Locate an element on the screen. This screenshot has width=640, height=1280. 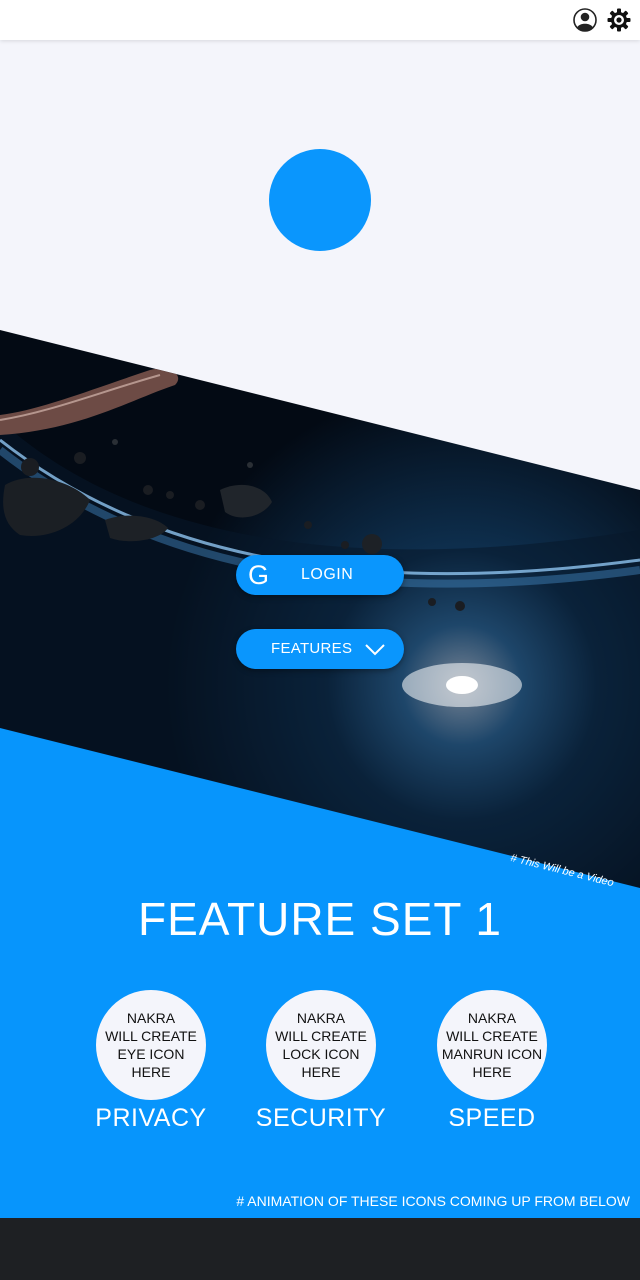
feature-placeholder-text: NAKRA WILL CREATE MANRUN ICON HERE is located at coordinates (492, 1045).